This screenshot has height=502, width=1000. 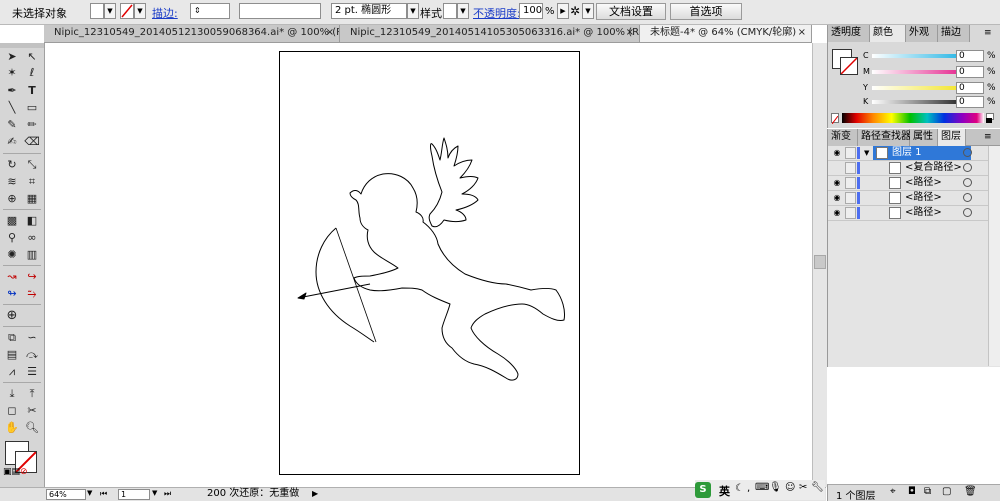 I want to click on close-icon: ×, so click(x=630, y=33).